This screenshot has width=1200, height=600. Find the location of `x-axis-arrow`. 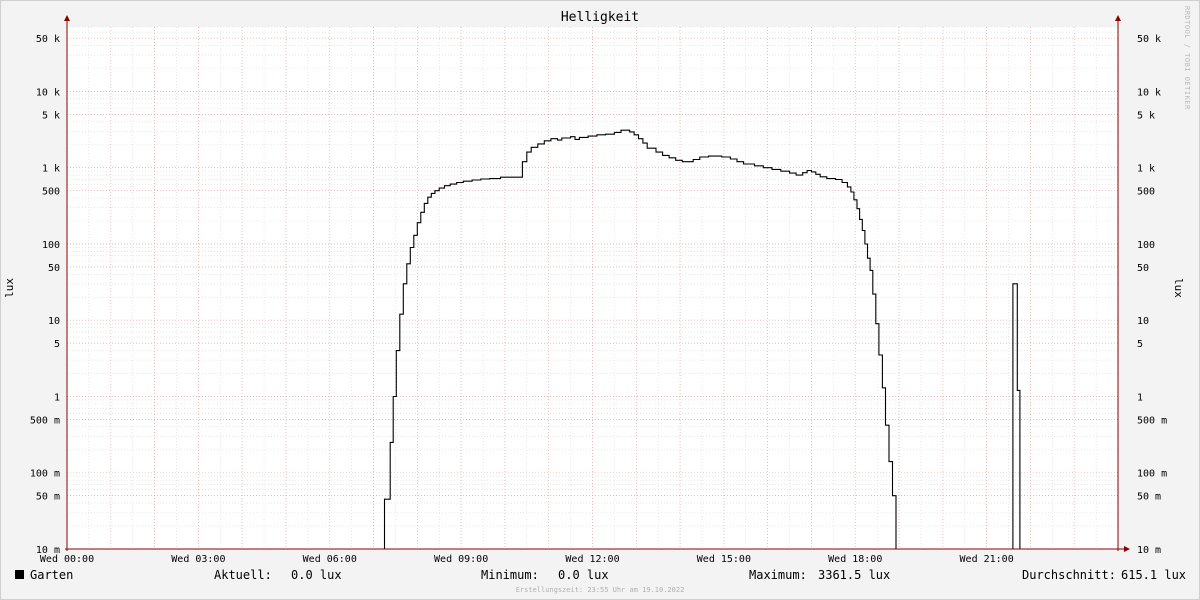

x-axis-arrow is located at coordinates (1127, 549).